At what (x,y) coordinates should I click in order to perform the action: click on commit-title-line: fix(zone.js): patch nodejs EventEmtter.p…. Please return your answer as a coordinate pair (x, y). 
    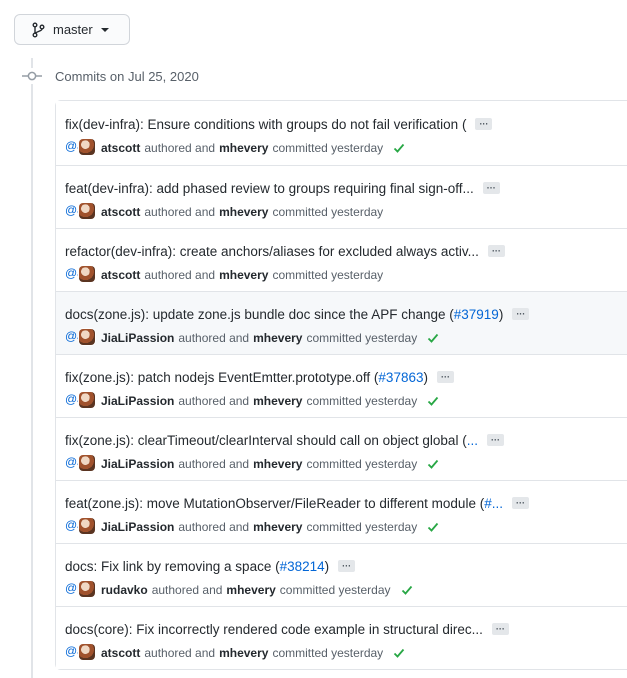
    Looking at the image, I should click on (346, 377).